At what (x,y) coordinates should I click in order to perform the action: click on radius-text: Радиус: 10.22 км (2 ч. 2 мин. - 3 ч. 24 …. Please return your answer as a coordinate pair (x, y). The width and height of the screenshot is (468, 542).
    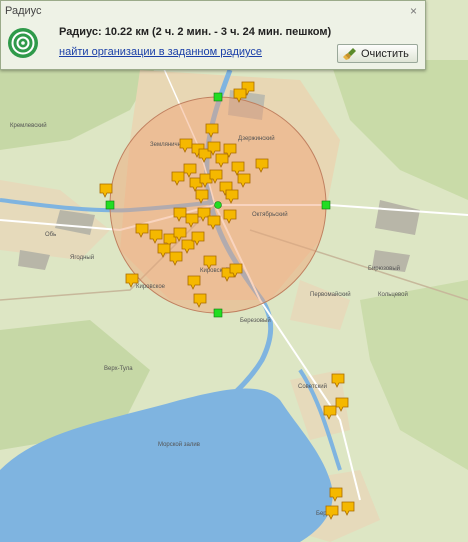
    Looking at the image, I should click on (195, 32).